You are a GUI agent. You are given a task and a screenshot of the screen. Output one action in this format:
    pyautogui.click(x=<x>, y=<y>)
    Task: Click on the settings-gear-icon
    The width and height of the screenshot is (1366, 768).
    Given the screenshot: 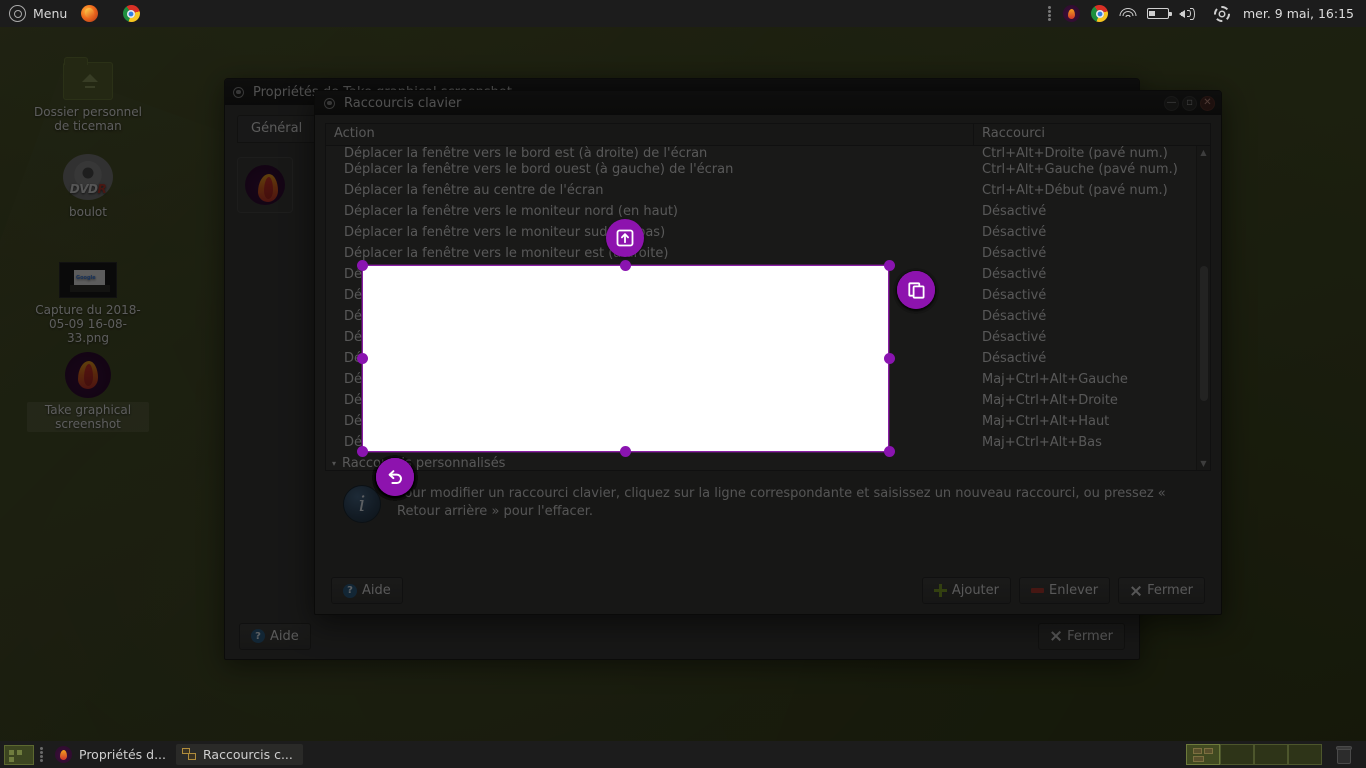 What is the action you would take?
    pyautogui.click(x=1221, y=13)
    